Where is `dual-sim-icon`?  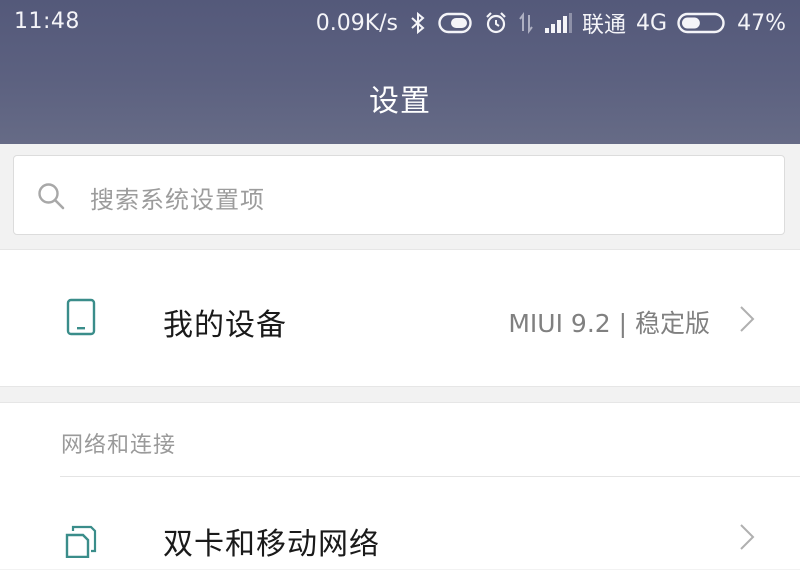
dual-sim-icon is located at coordinates (81, 543).